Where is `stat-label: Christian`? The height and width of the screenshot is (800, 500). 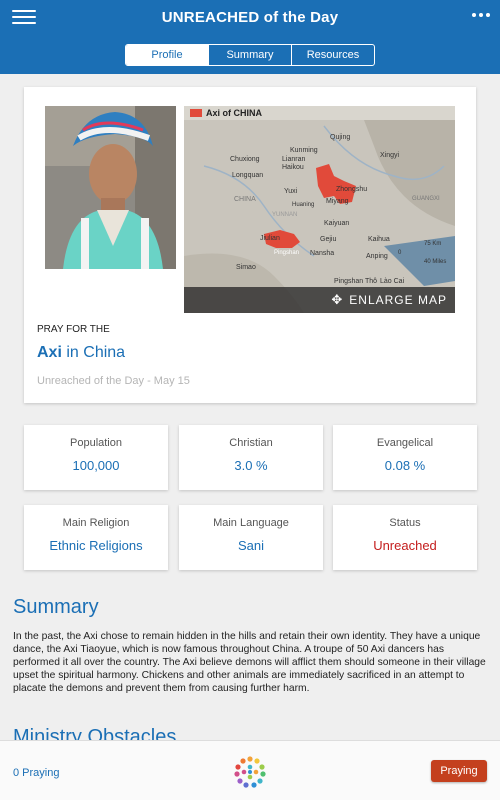 stat-label: Christian is located at coordinates (251, 443).